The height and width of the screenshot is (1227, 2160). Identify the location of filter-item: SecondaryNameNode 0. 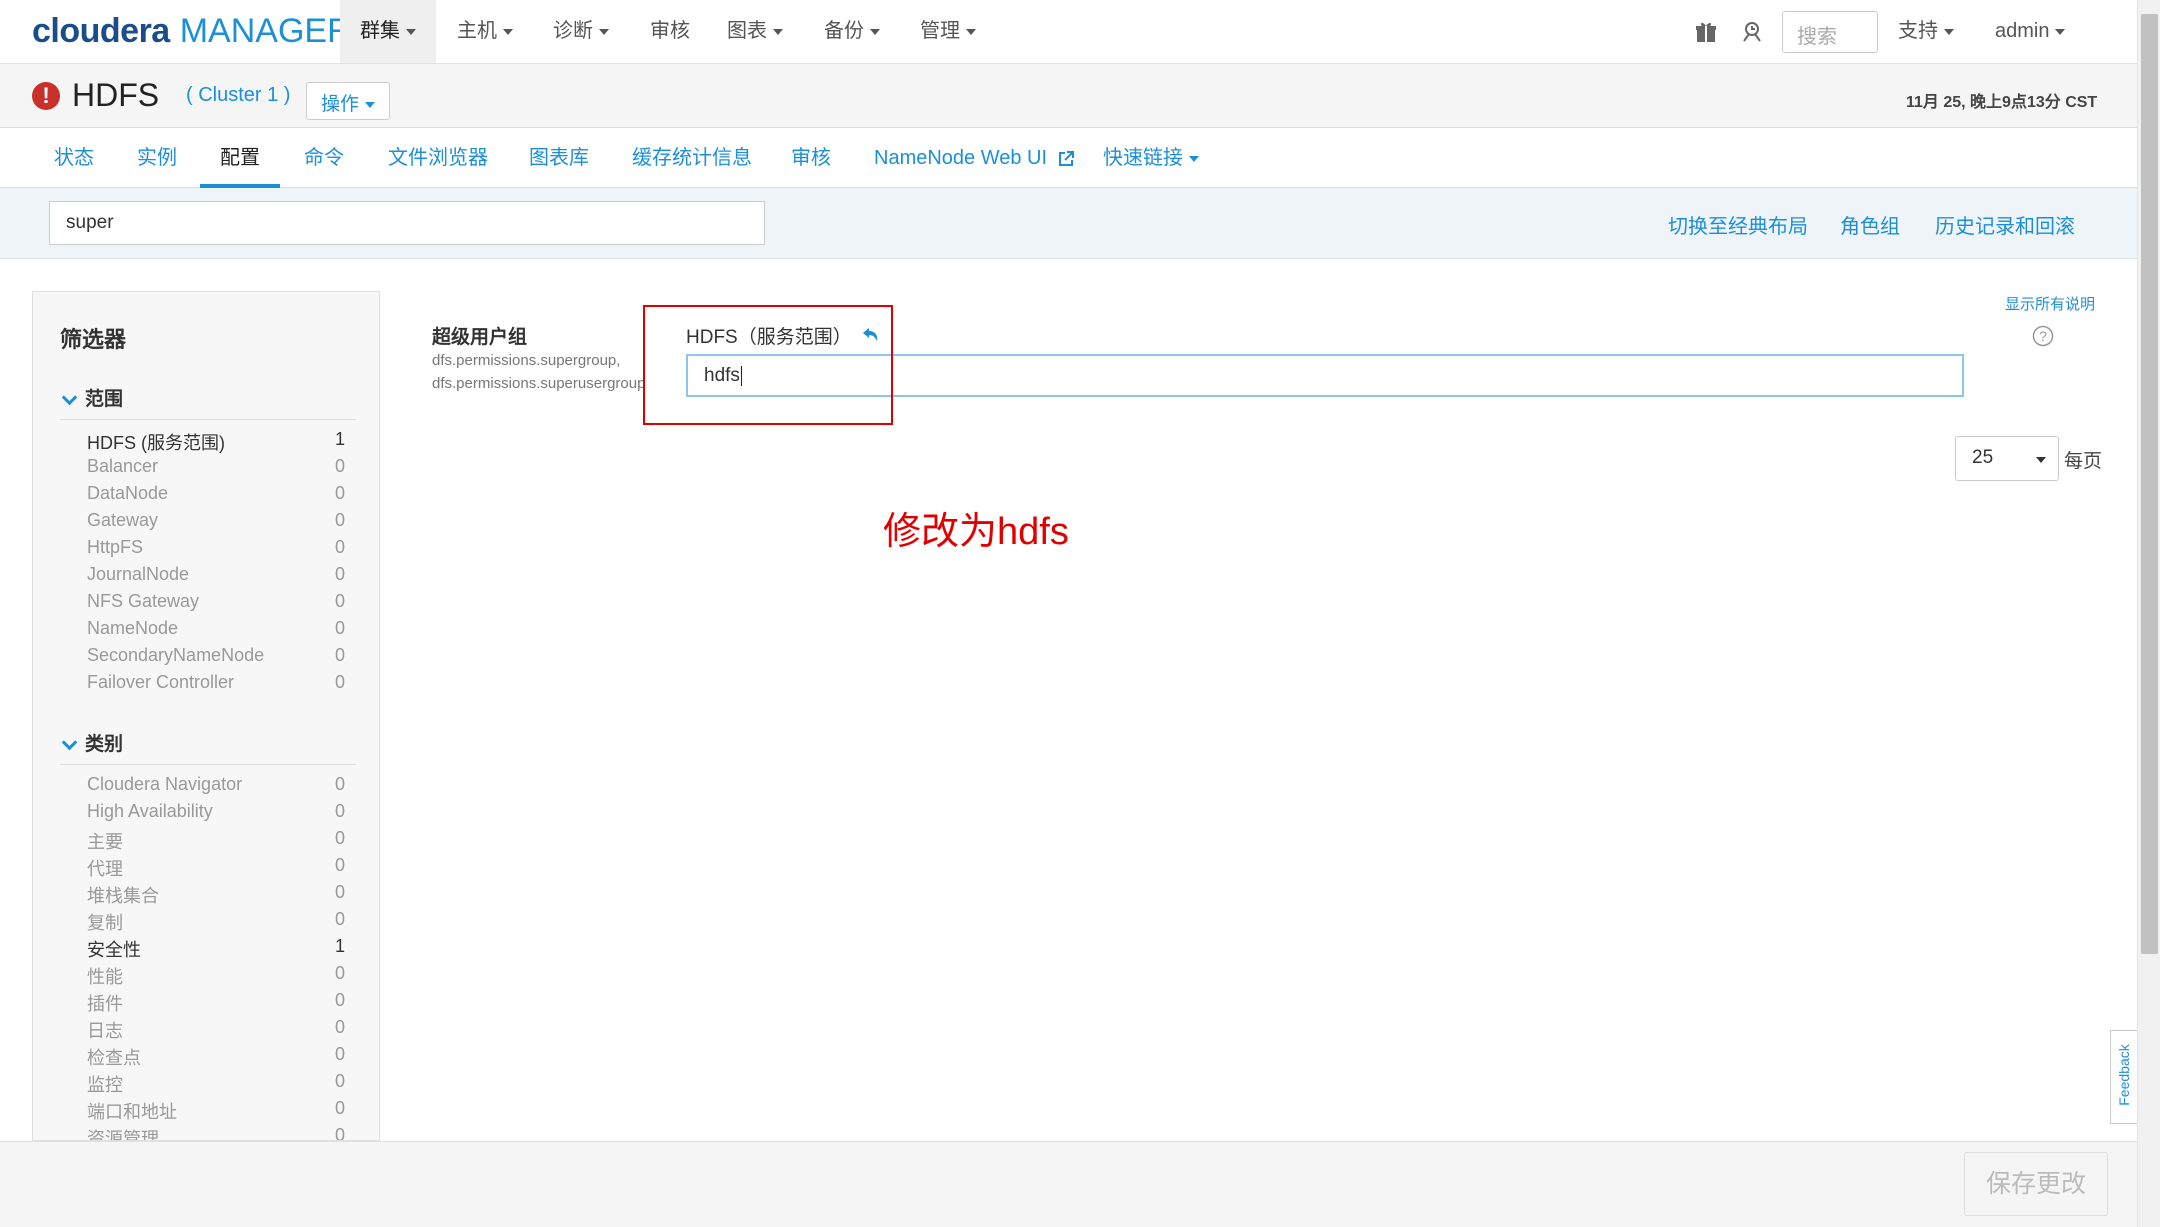
(222, 658).